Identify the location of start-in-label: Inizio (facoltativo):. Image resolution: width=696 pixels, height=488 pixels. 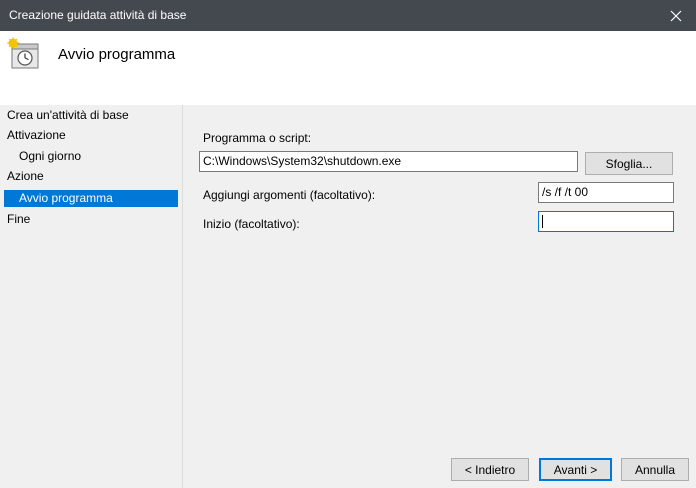
(251, 224).